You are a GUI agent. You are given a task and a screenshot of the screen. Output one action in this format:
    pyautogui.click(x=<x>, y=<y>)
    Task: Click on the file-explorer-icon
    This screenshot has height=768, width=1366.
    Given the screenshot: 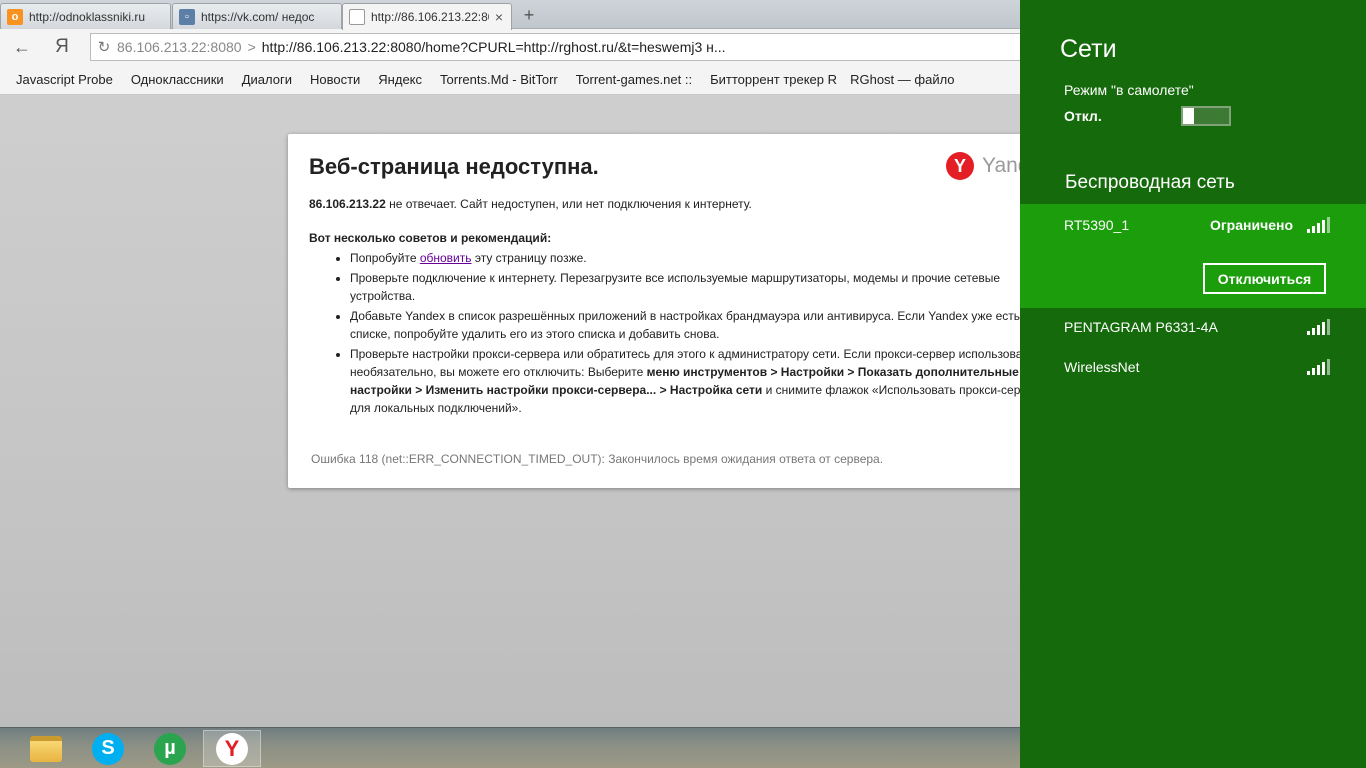 What is the action you would take?
    pyautogui.click(x=46, y=748)
    